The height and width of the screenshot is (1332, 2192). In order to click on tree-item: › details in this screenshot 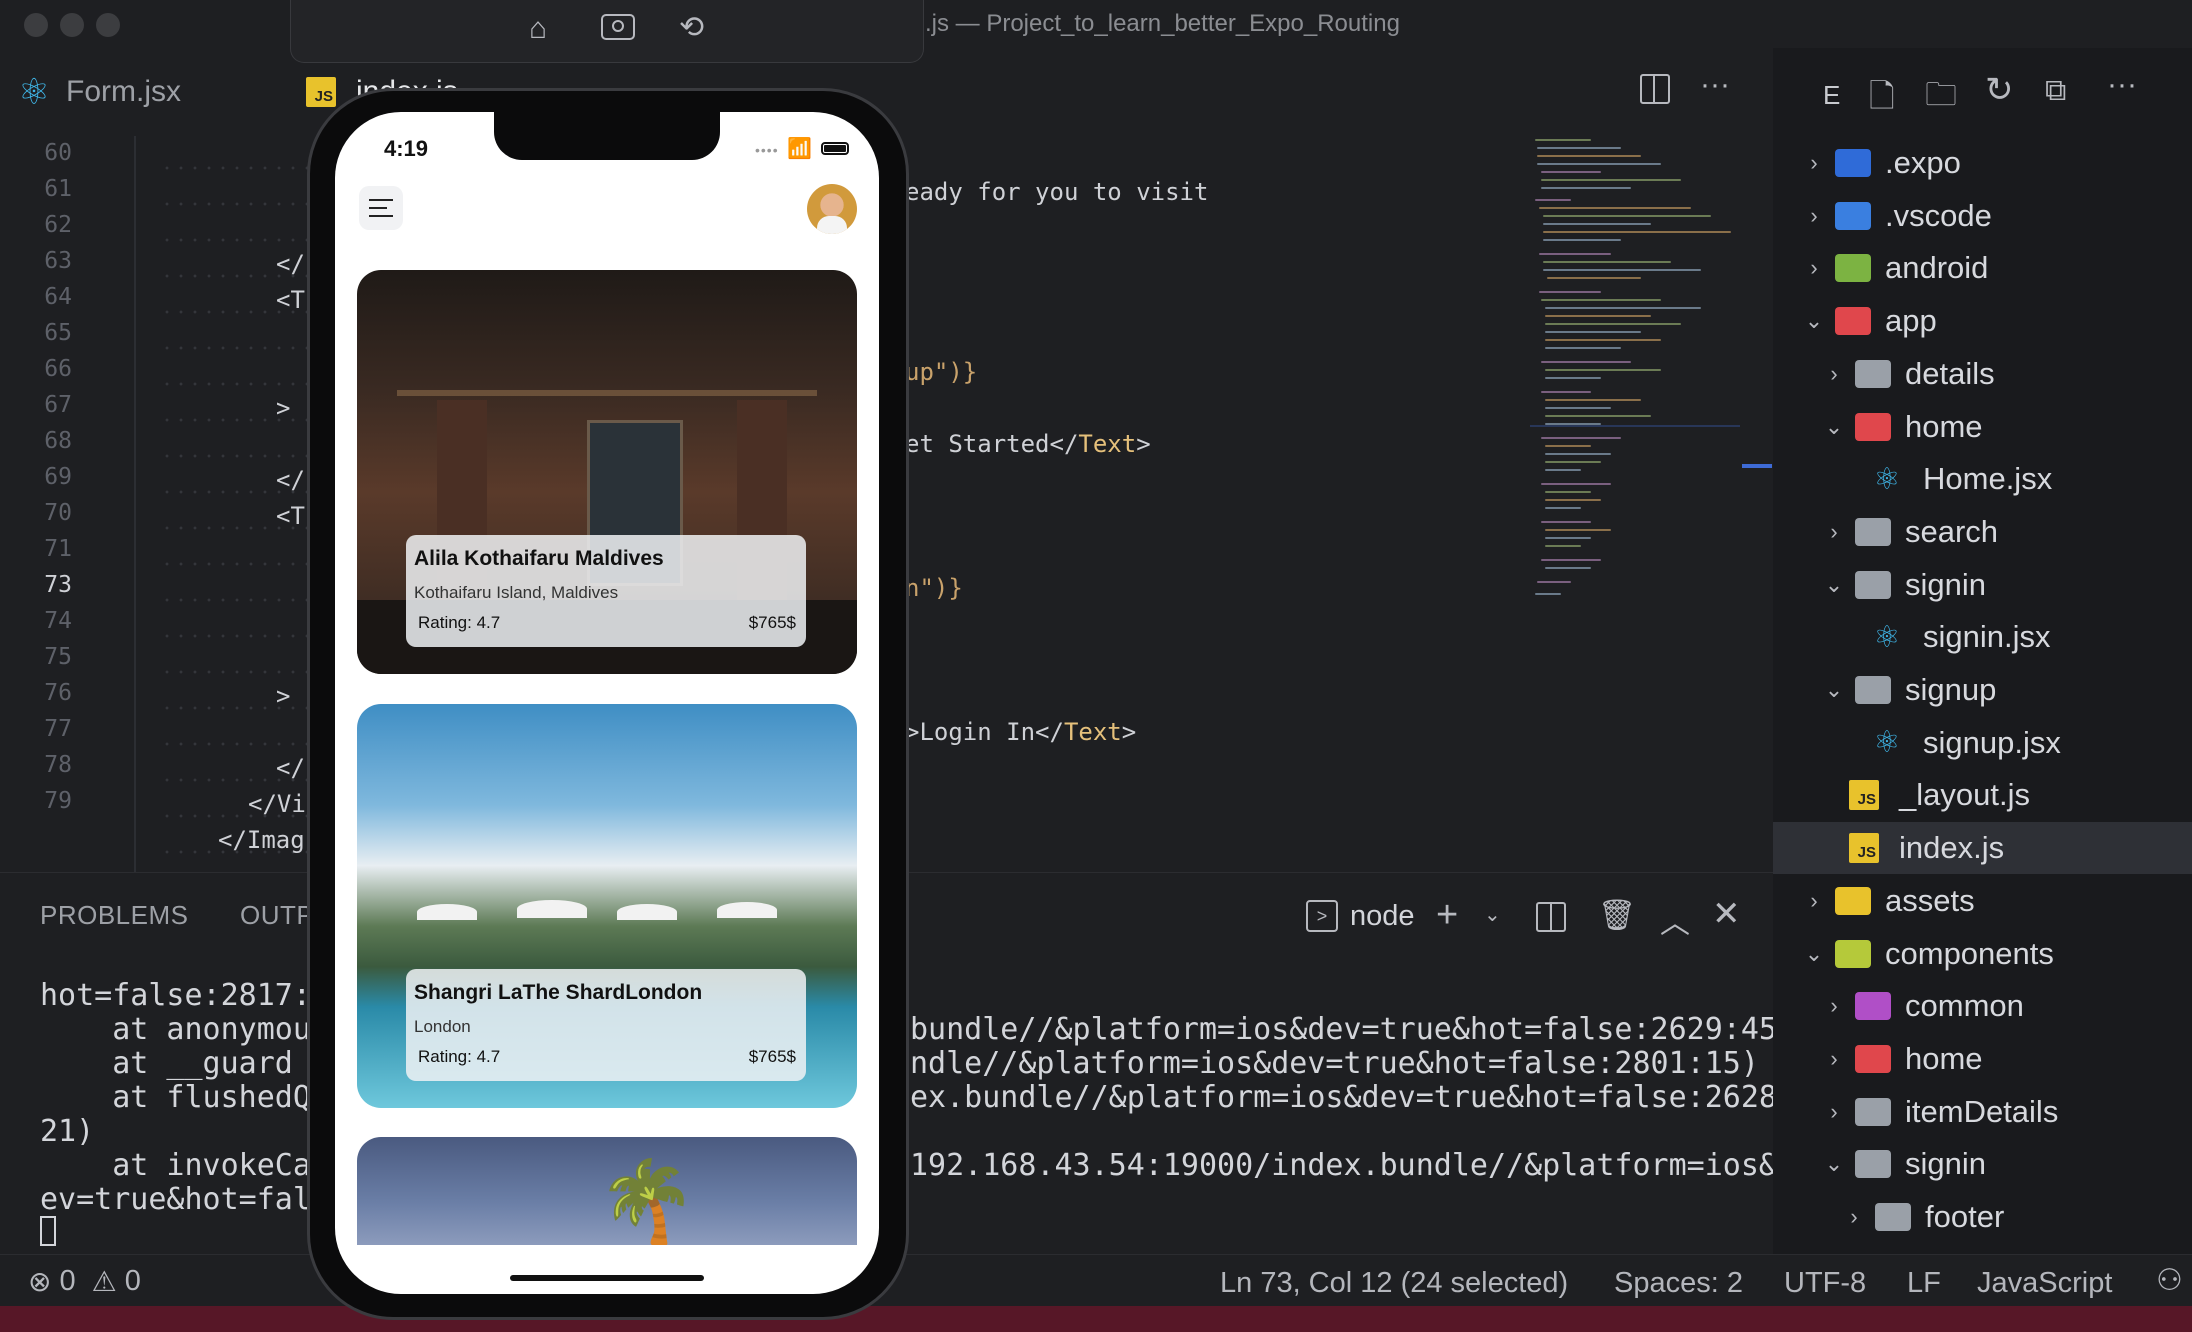, I will do `click(1982, 374)`.